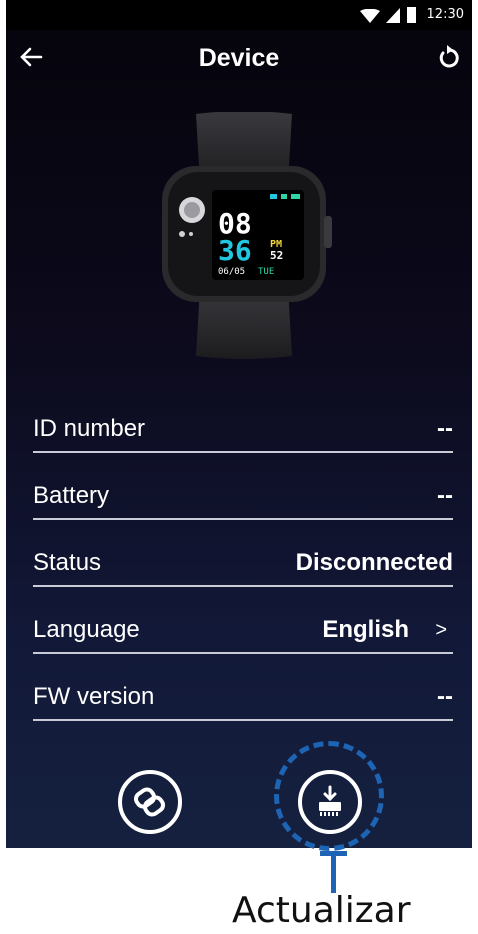 The image size is (478, 934). Describe the element at coordinates (276, 255) in the screenshot. I see `watch-seconds: 52` at that location.